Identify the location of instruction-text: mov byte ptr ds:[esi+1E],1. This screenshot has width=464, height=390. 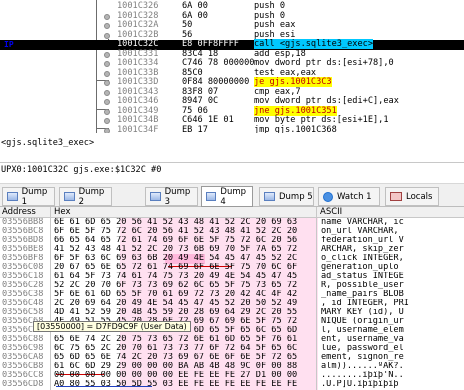
(321, 120).